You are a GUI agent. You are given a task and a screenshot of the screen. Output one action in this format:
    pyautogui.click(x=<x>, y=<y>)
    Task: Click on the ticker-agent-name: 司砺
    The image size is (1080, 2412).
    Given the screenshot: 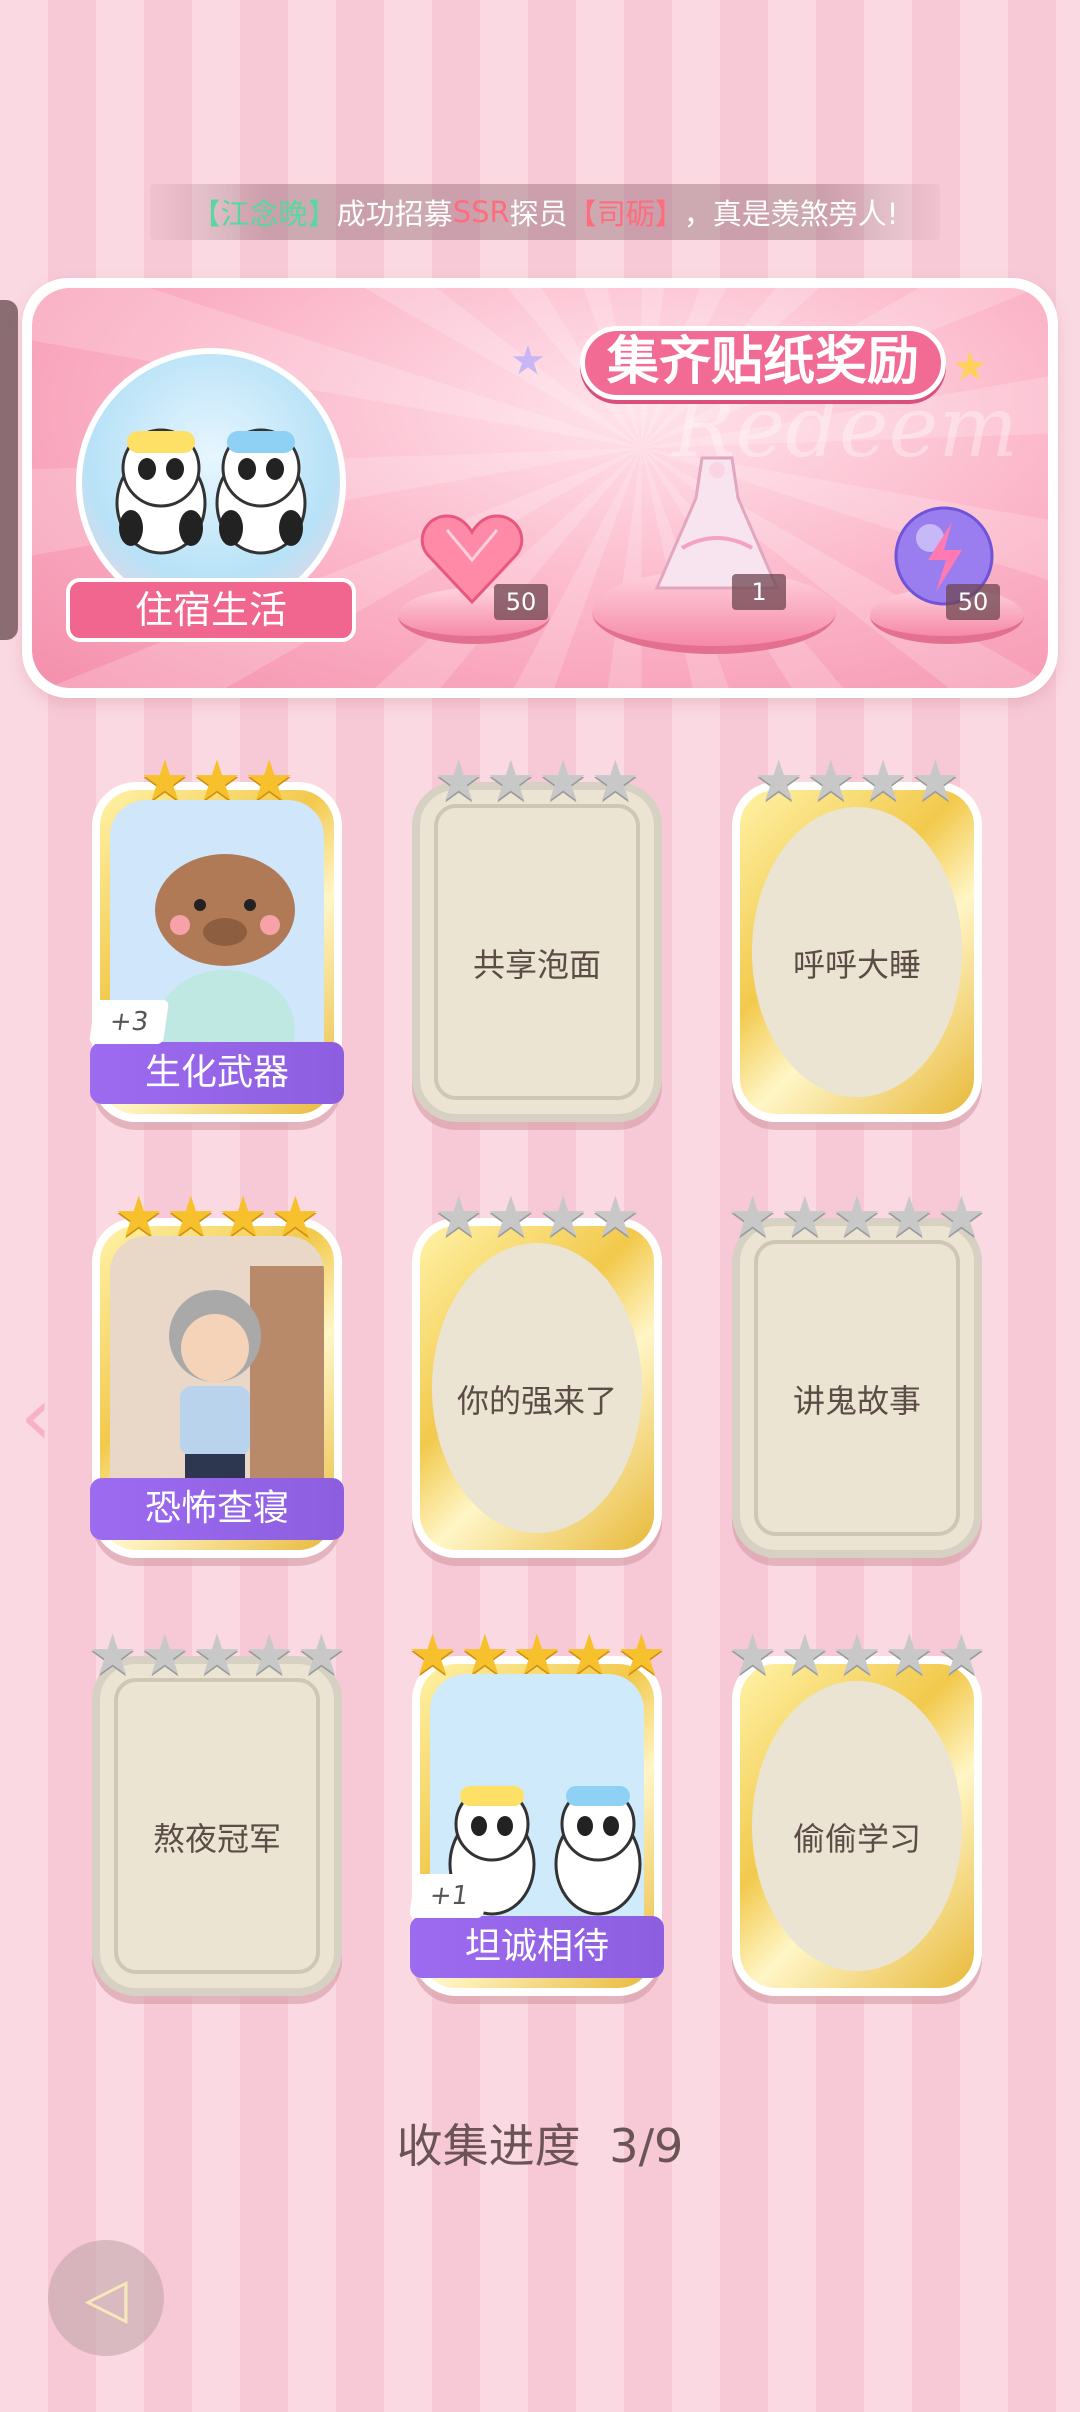 What is the action you would take?
    pyautogui.click(x=625, y=214)
    